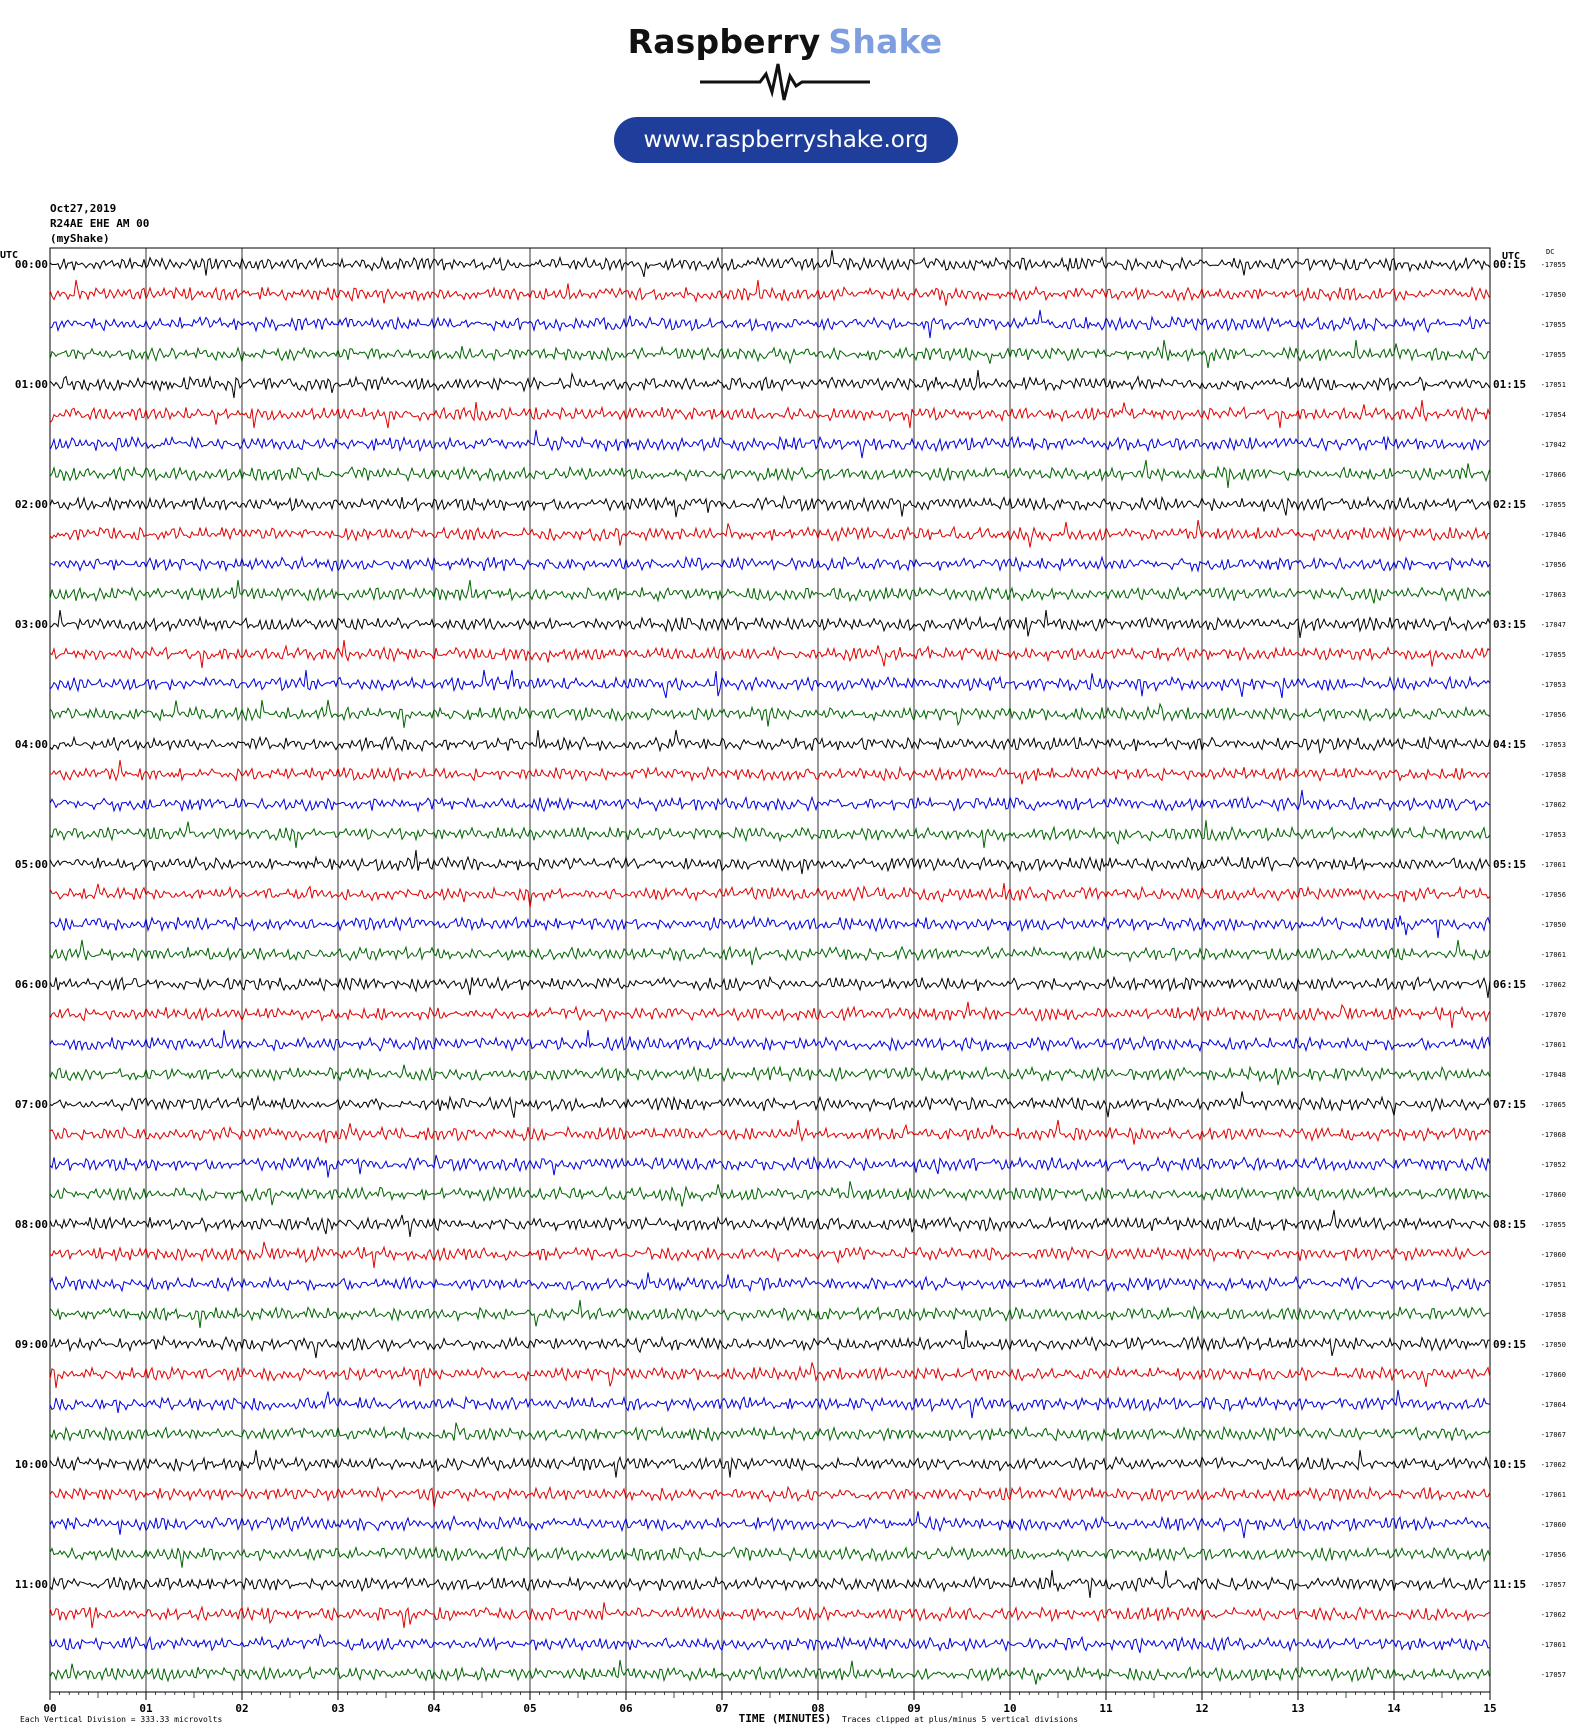  Describe the element at coordinates (1553, 535) in the screenshot. I see `dc-offset-label: -17046` at that location.